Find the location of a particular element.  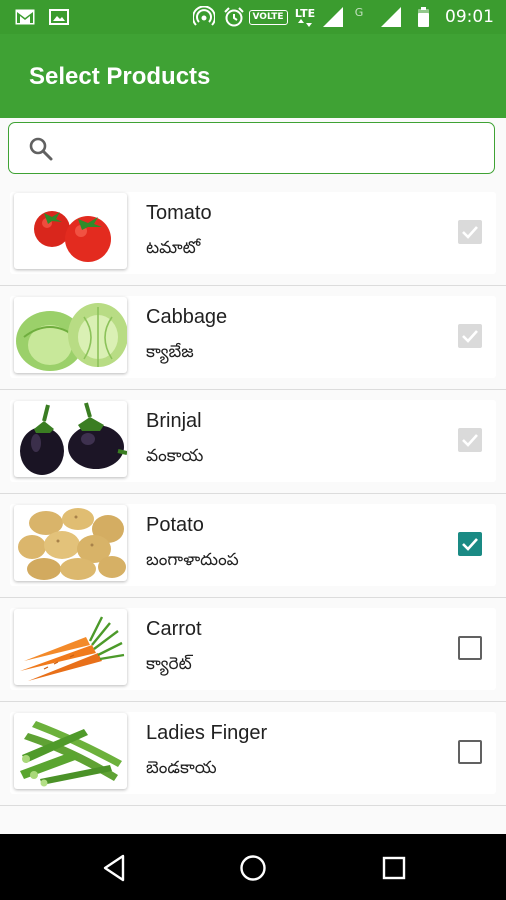

product-local-name: బెండకాయ is located at coordinates (181, 767).